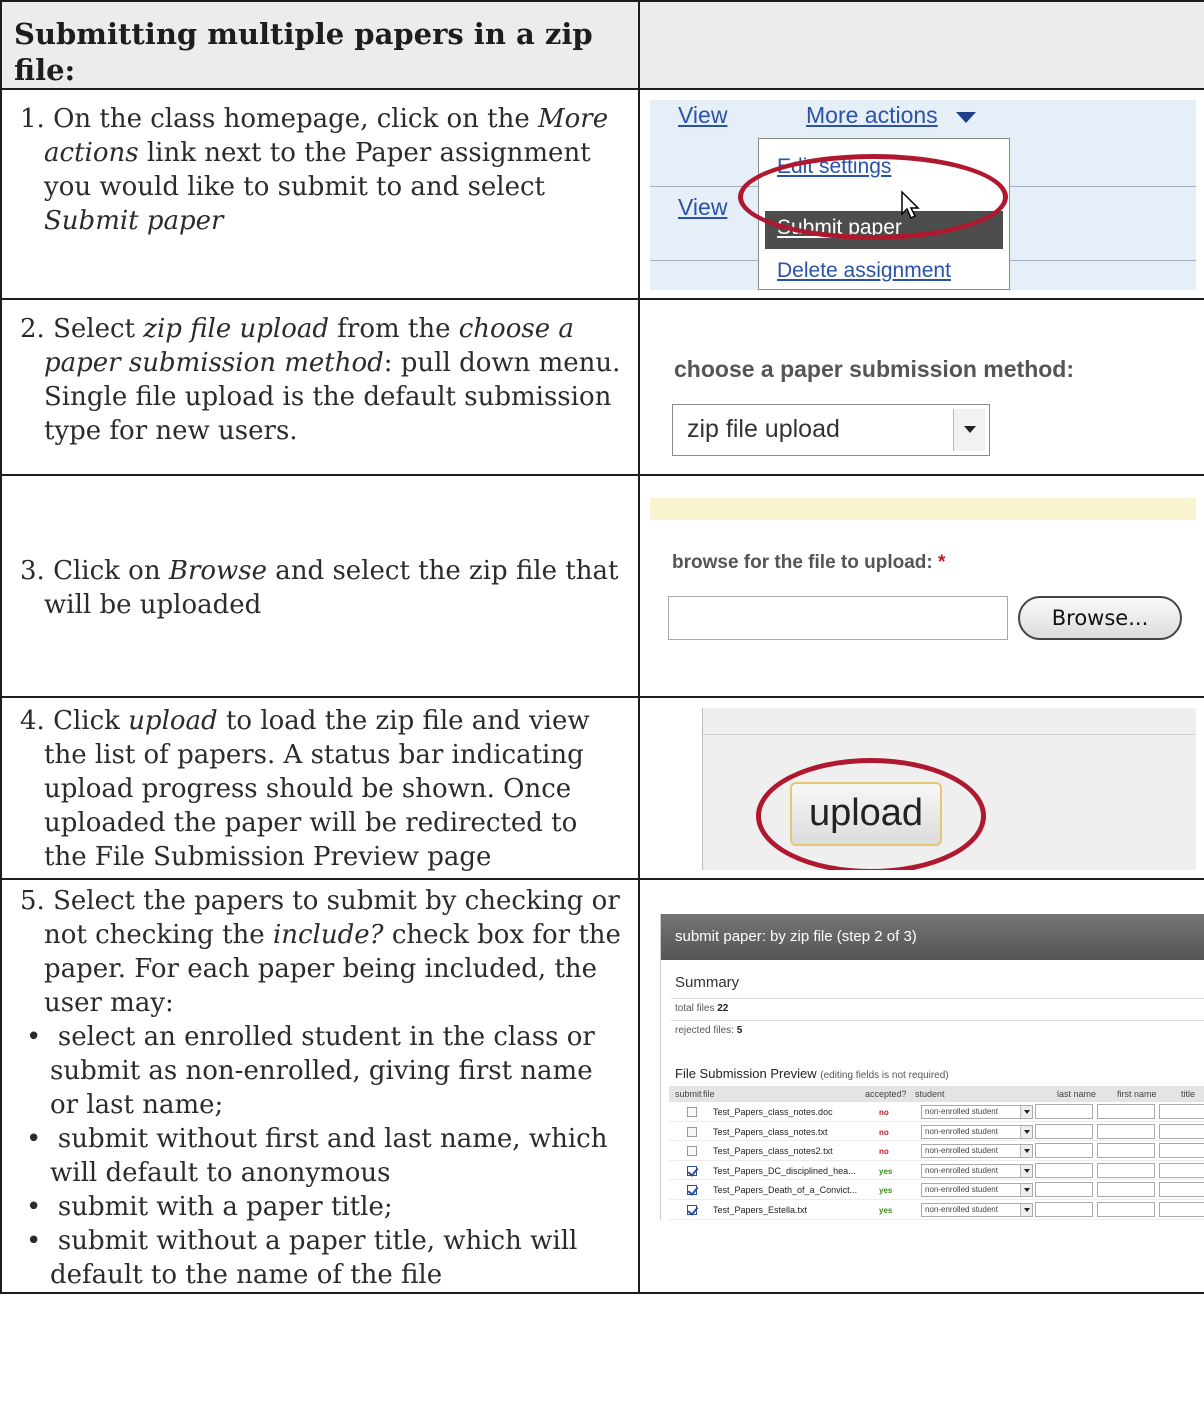 This screenshot has width=1204, height=1418. Describe the element at coordinates (921, 45) in the screenshot. I see `header-blank-cell` at that location.